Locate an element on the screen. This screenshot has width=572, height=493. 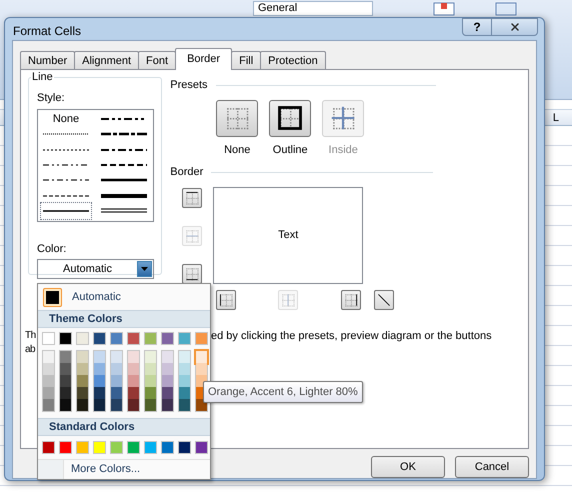
automatic-option: Automatic is located at coordinates (96, 297).